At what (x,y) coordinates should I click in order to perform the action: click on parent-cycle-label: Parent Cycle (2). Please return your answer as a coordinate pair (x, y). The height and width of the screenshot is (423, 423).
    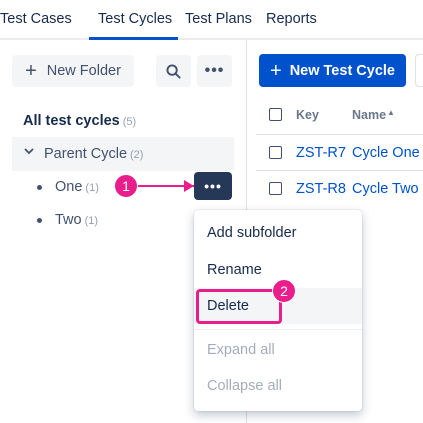
    Looking at the image, I should click on (93, 154).